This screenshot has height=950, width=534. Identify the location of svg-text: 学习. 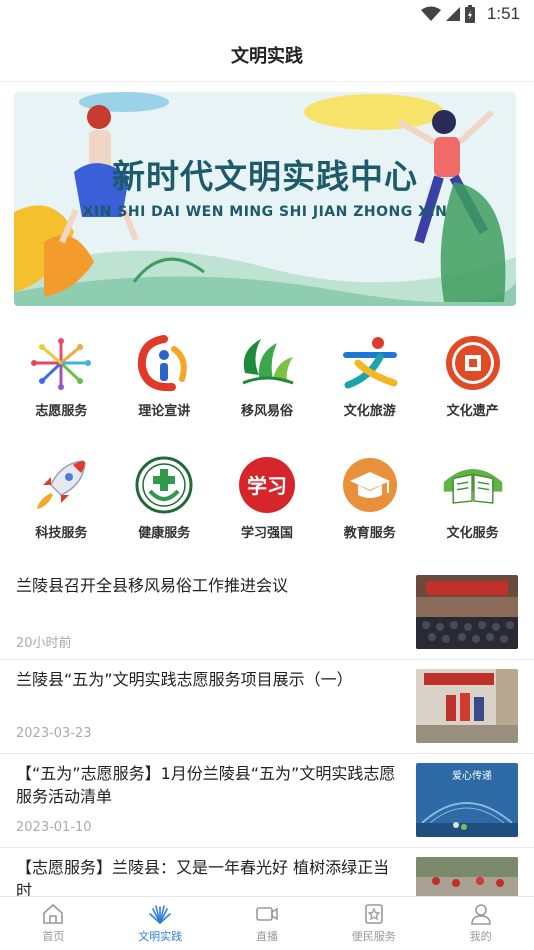
(267, 486).